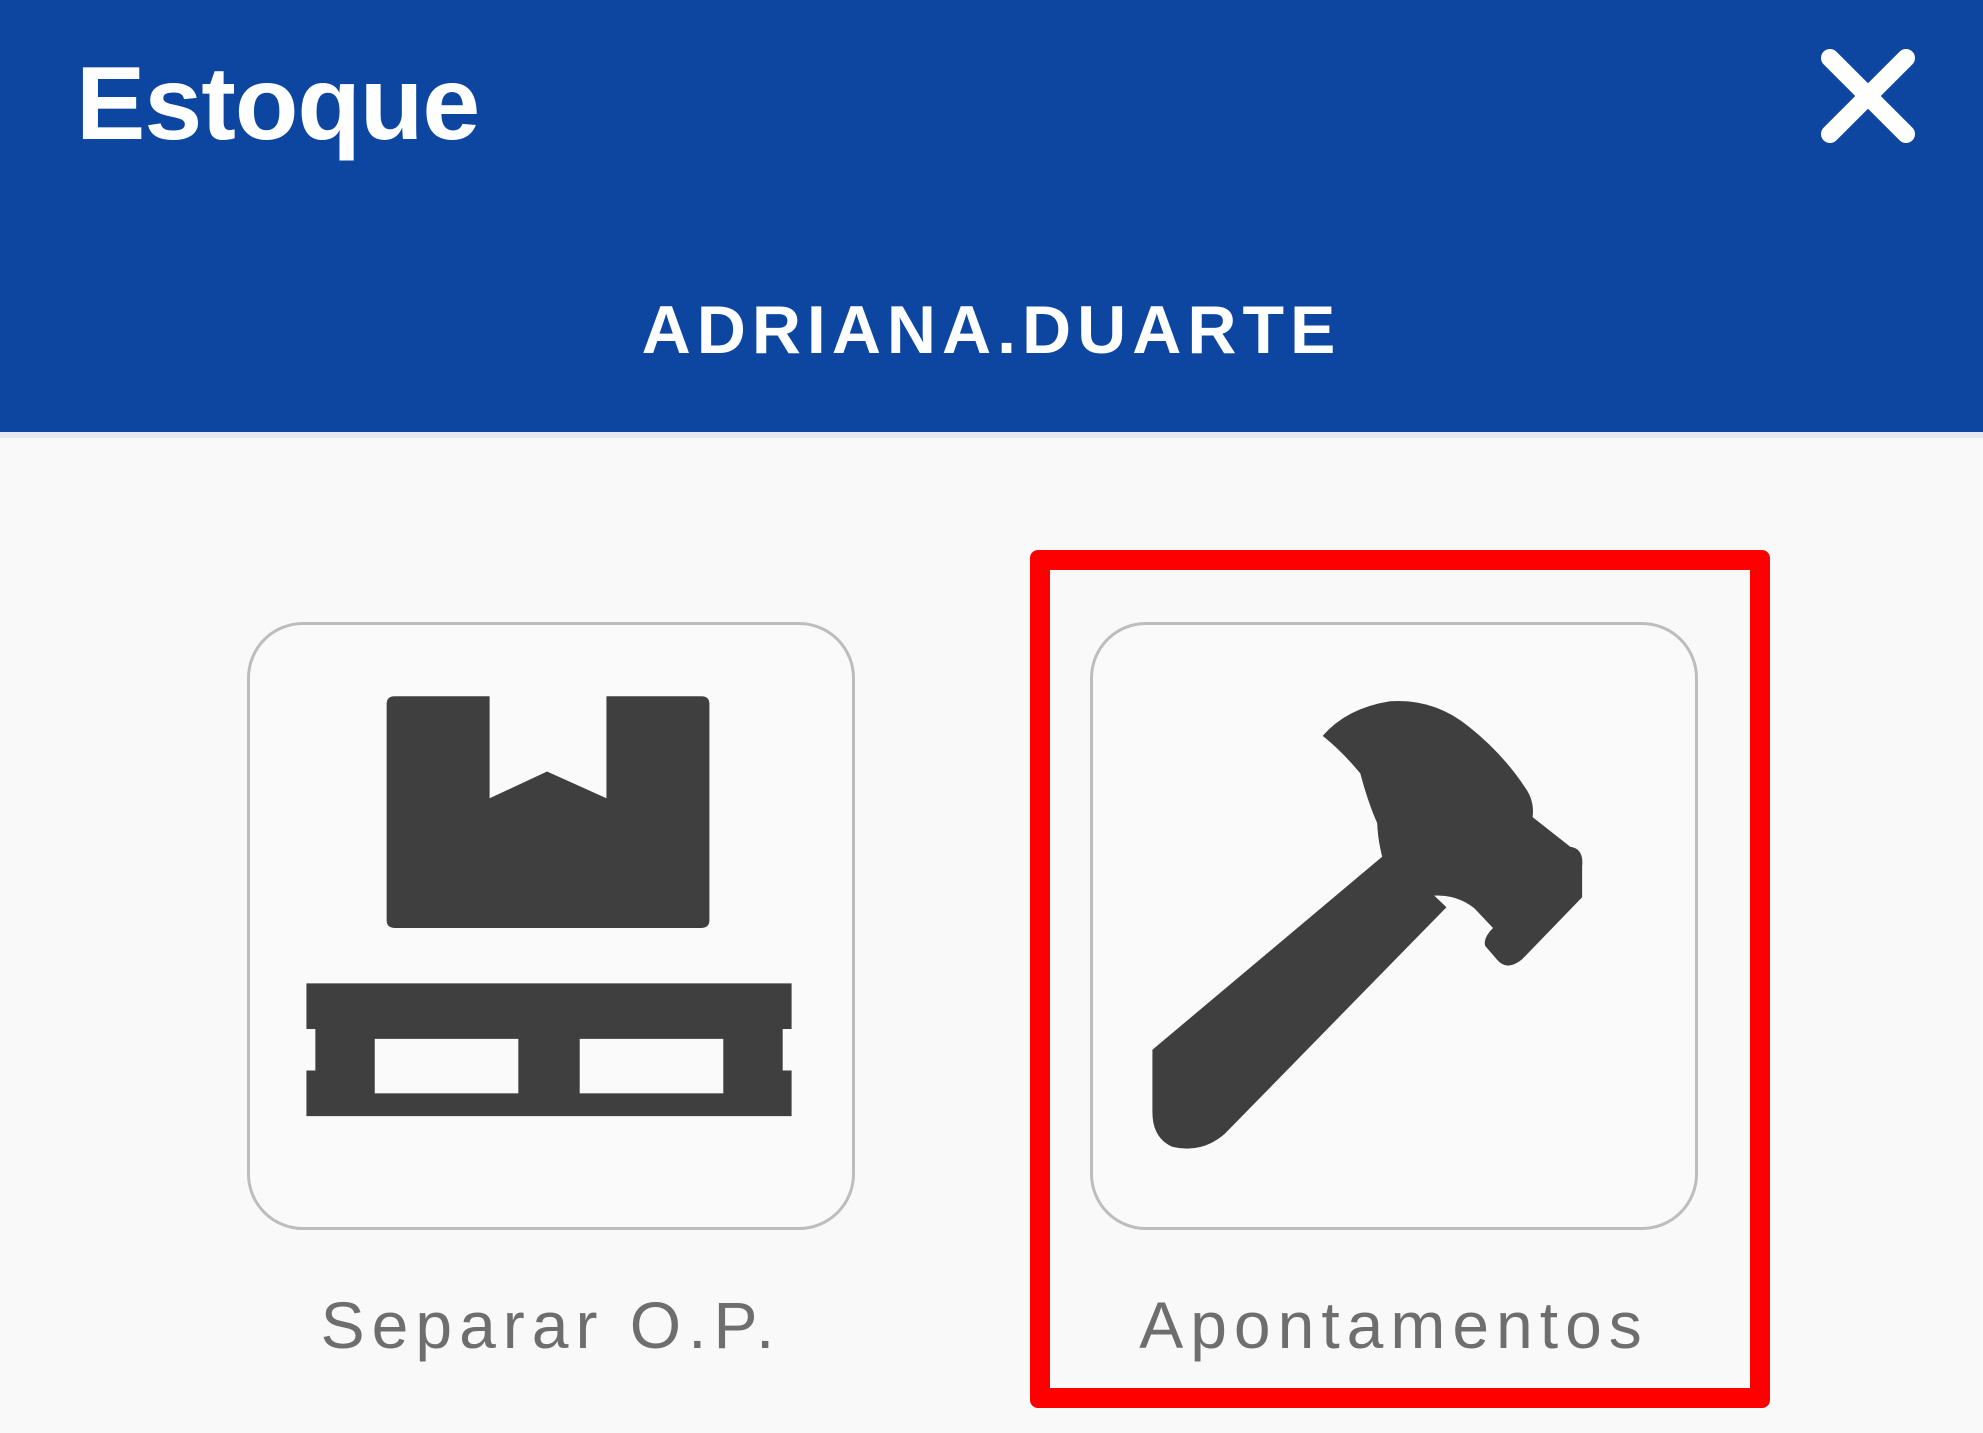  What do you see at coordinates (551, 1325) in the screenshot?
I see `separar-op-label: Separar O.P.` at bounding box center [551, 1325].